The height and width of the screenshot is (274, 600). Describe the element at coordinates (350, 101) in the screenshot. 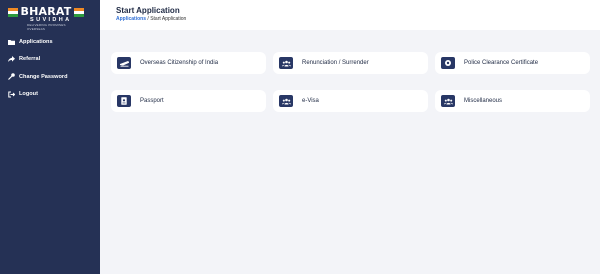

I see `card-e-visa: e-Visa` at that location.